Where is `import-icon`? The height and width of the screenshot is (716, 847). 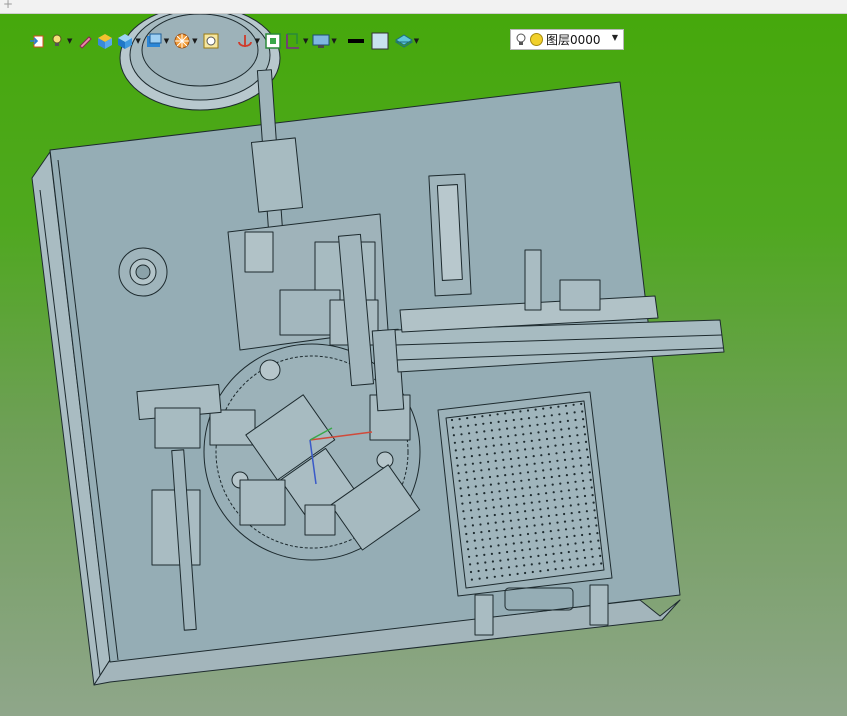 import-icon is located at coordinates (37, 41).